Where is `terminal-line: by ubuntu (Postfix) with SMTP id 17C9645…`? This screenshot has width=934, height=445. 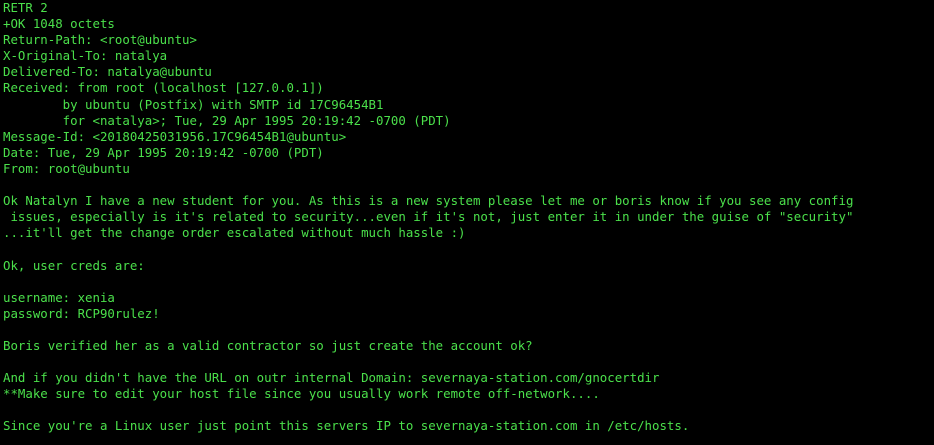 terminal-line: by ubuntu (Postfix) with SMTP id 17C9645… is located at coordinates (193, 104).